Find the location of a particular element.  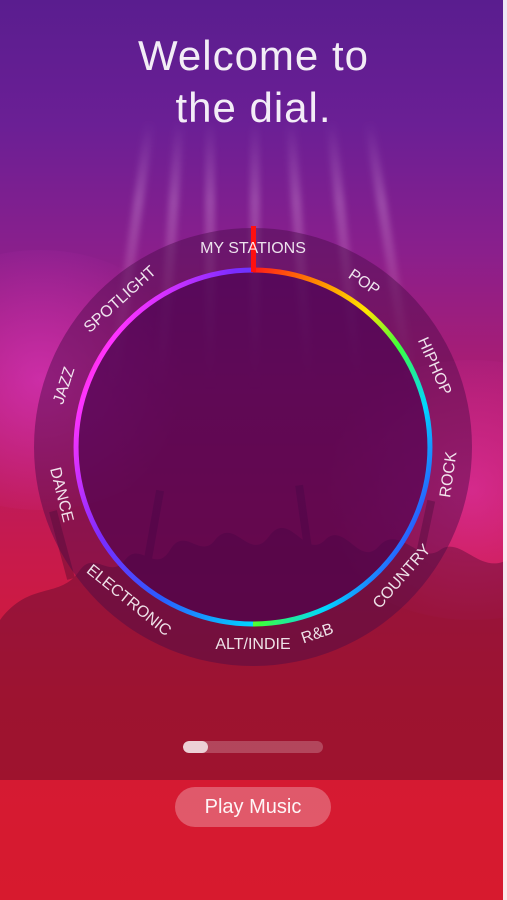

station-label-alt-indie: ALT/INDIE is located at coordinates (252, 644).